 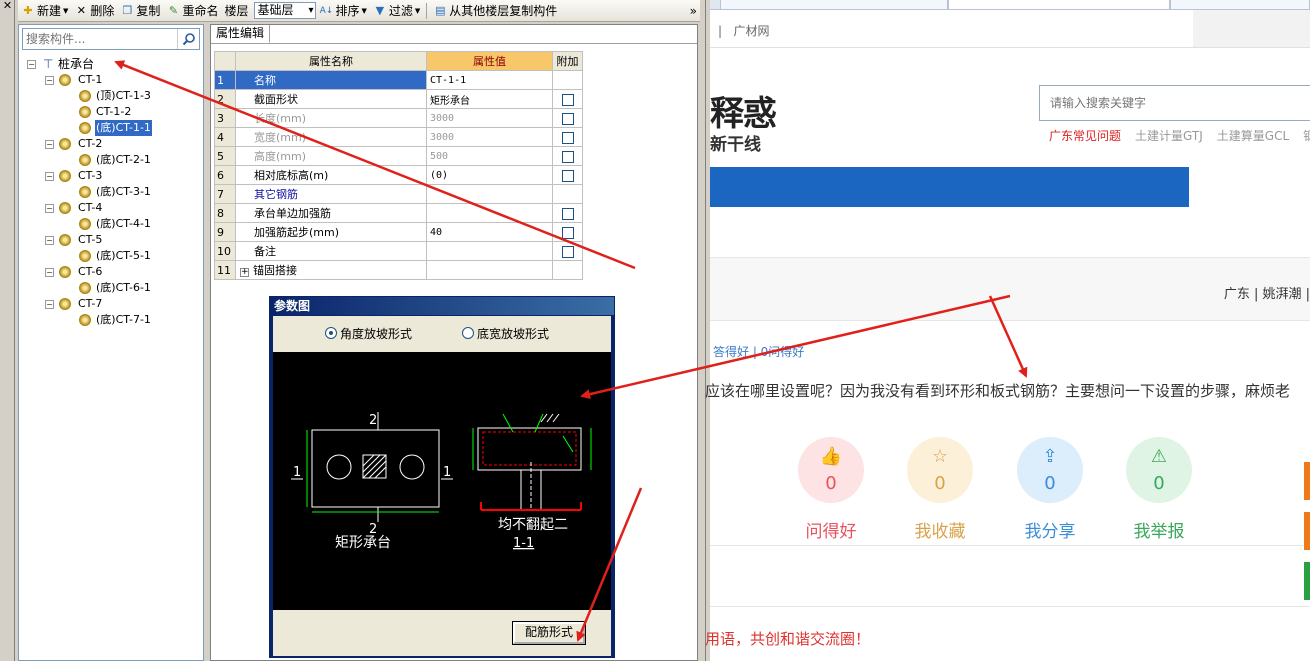 I want to click on property-name-text: 名称, so click(x=265, y=80).